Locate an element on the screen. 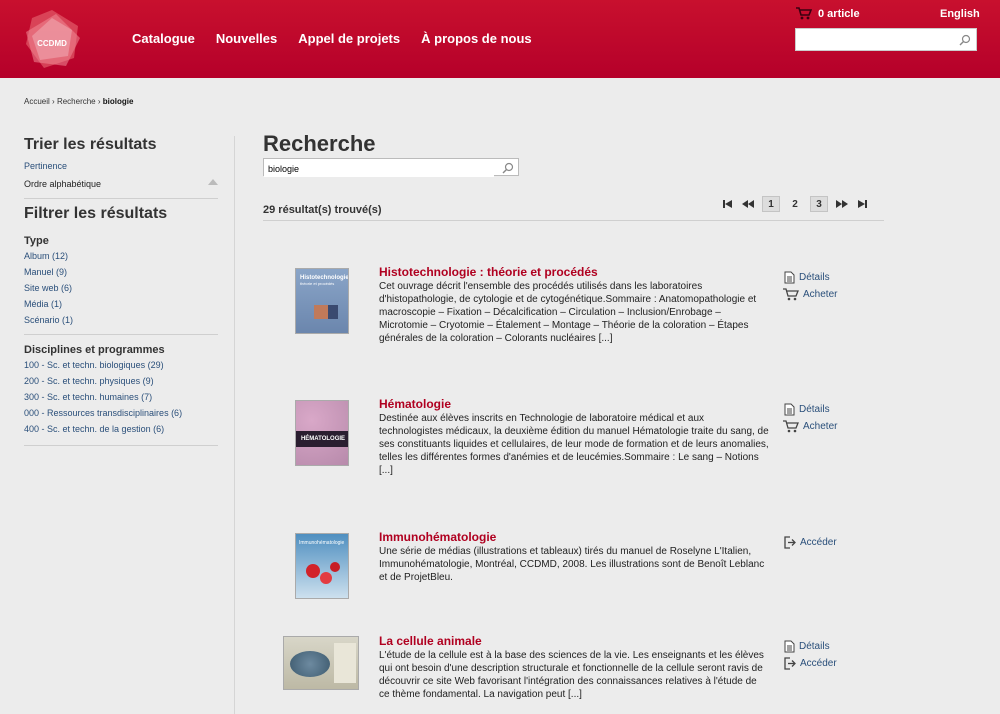  breadcrumb: Accueil › Recherche › biologie is located at coordinates (79, 101).